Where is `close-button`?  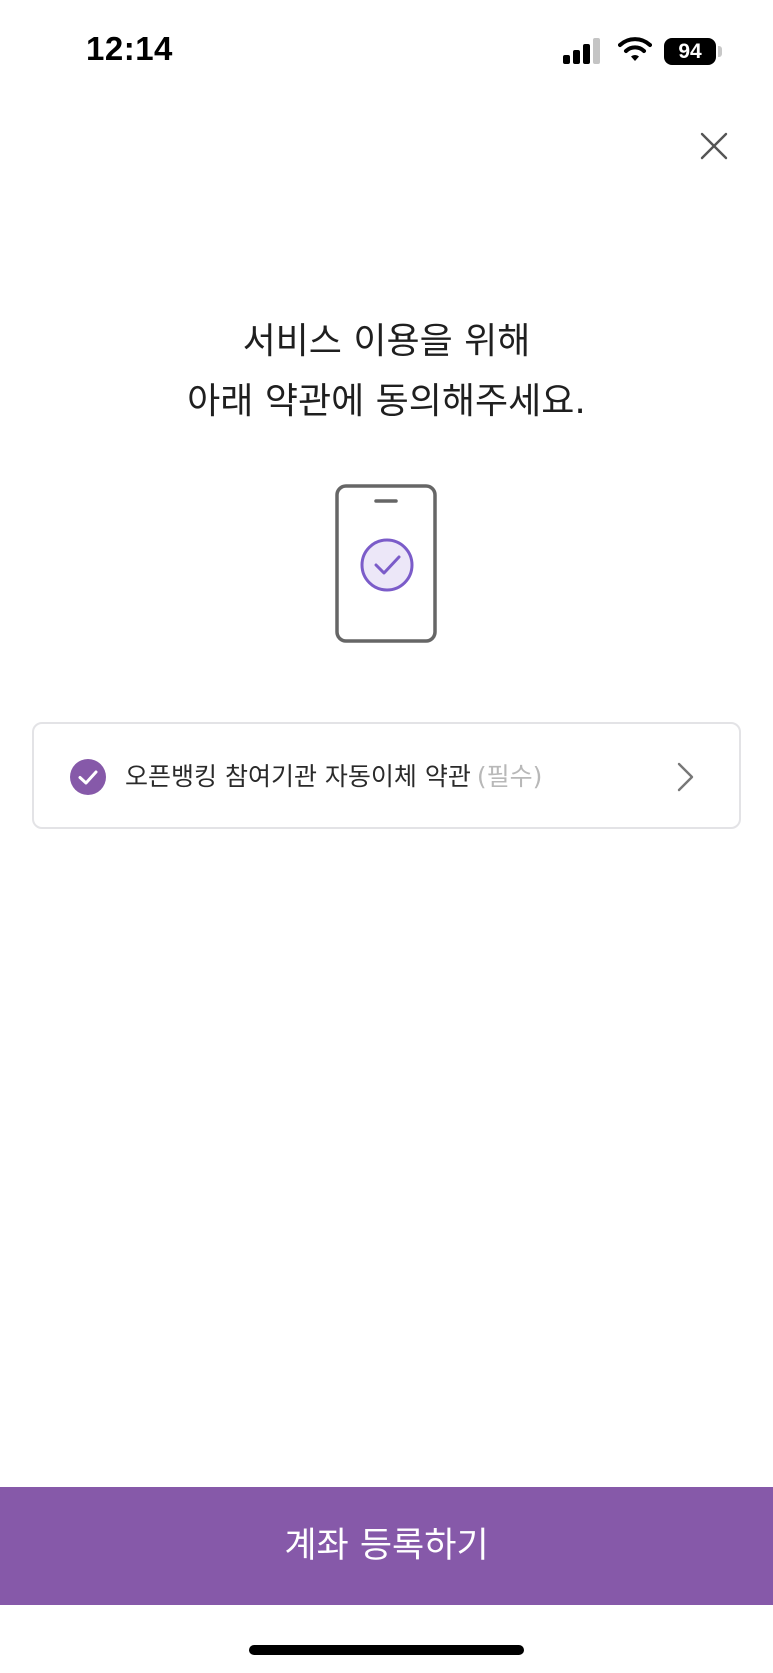
close-button is located at coordinates (714, 146).